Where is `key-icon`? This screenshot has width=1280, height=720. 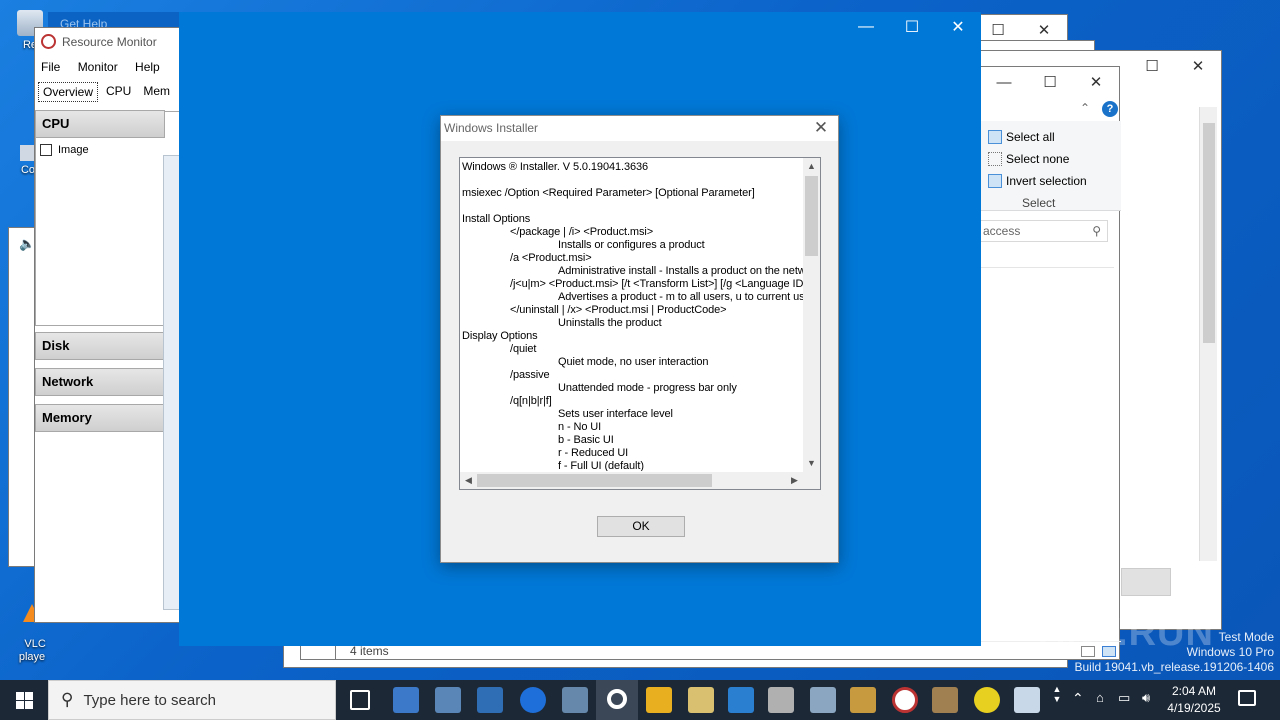
key-icon is located at coordinates (659, 700).